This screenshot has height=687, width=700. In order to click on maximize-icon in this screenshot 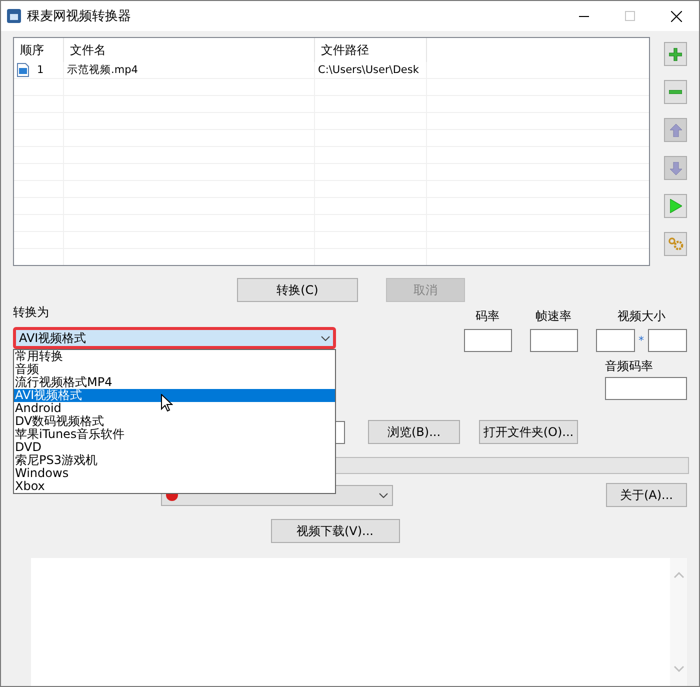, I will do `click(630, 16)`.